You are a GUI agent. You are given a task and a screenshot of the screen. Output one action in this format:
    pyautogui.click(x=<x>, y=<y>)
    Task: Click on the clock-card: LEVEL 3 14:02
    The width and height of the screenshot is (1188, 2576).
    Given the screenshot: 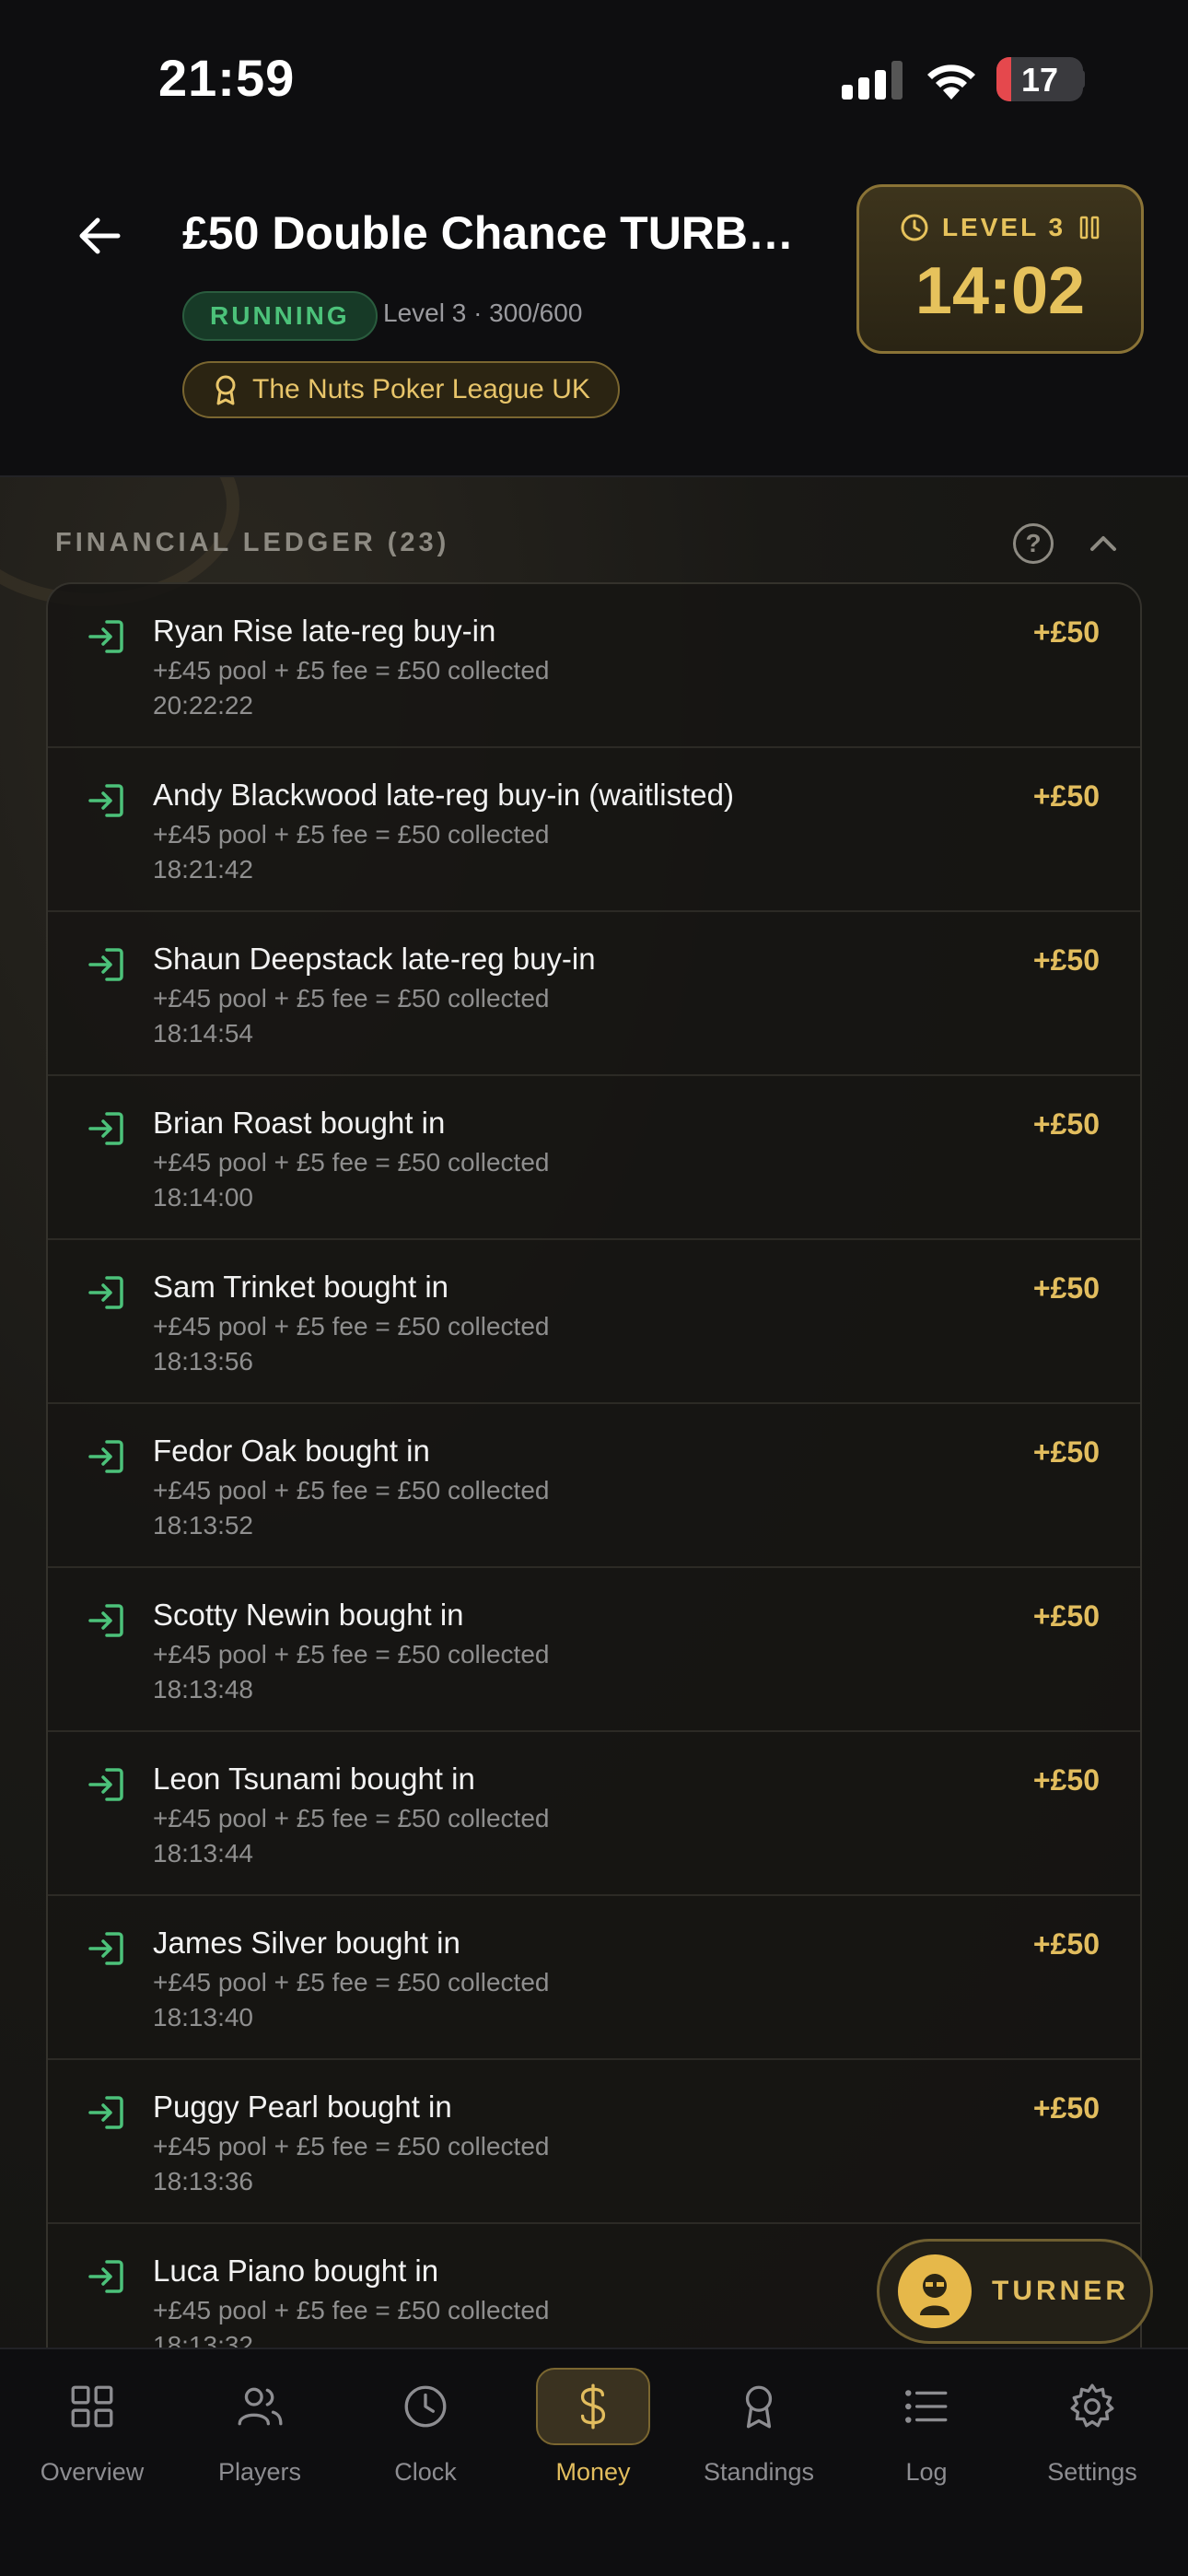 What is the action you would take?
    pyautogui.click(x=1000, y=269)
    